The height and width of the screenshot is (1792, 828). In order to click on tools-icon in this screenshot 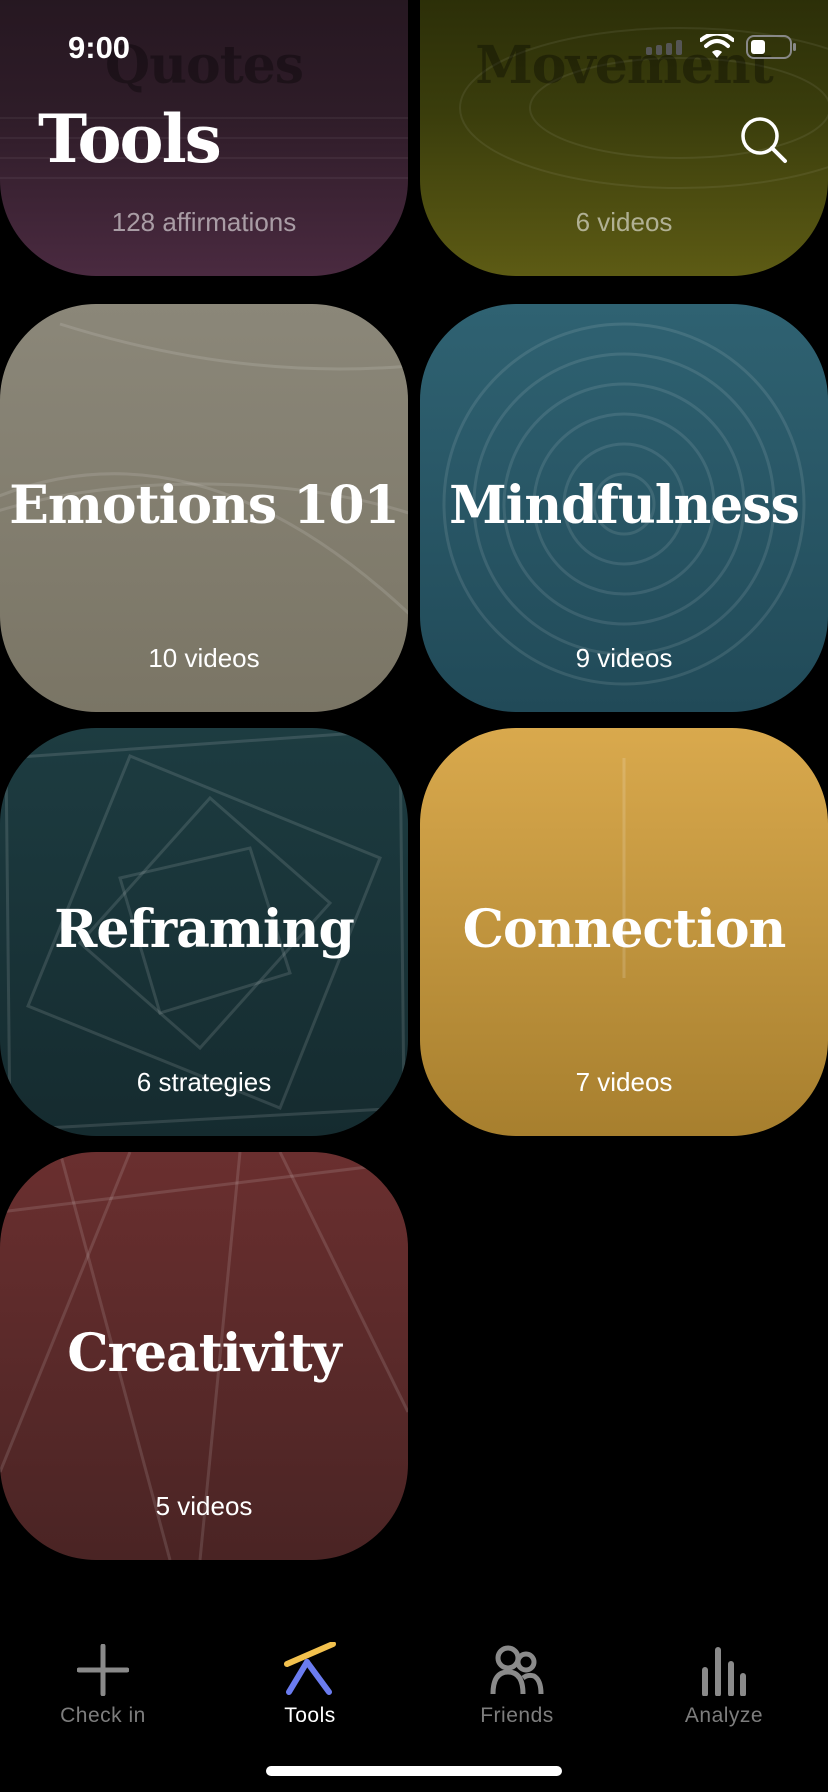, I will do `click(310, 1668)`.